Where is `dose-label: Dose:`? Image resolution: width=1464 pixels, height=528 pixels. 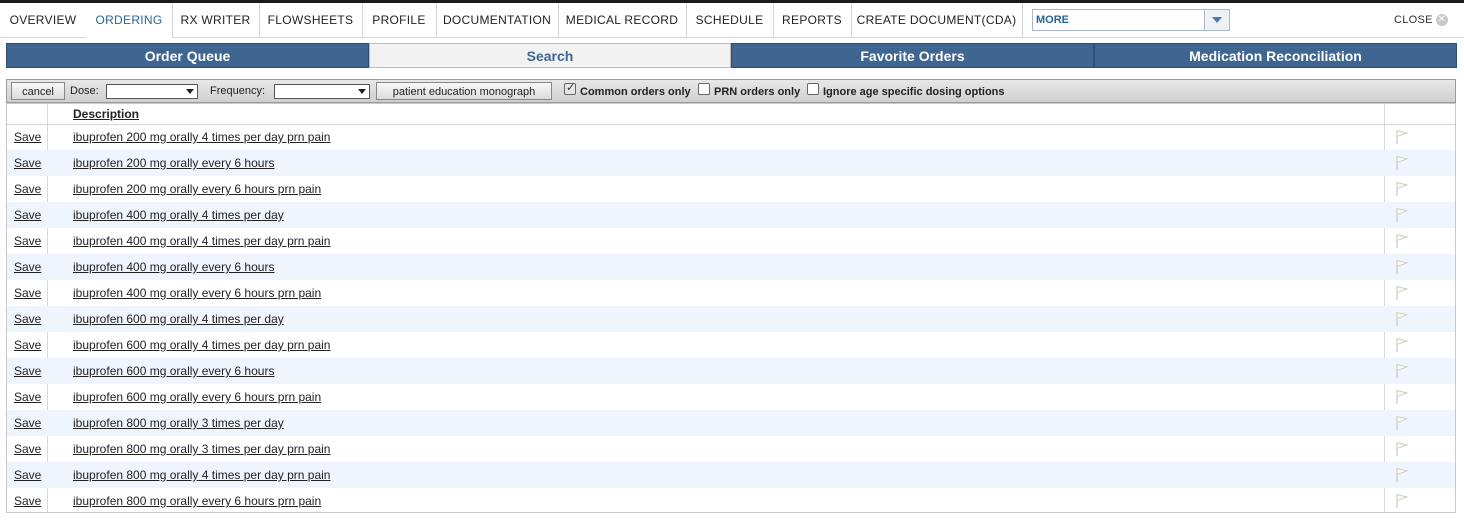 dose-label: Dose: is located at coordinates (84, 91).